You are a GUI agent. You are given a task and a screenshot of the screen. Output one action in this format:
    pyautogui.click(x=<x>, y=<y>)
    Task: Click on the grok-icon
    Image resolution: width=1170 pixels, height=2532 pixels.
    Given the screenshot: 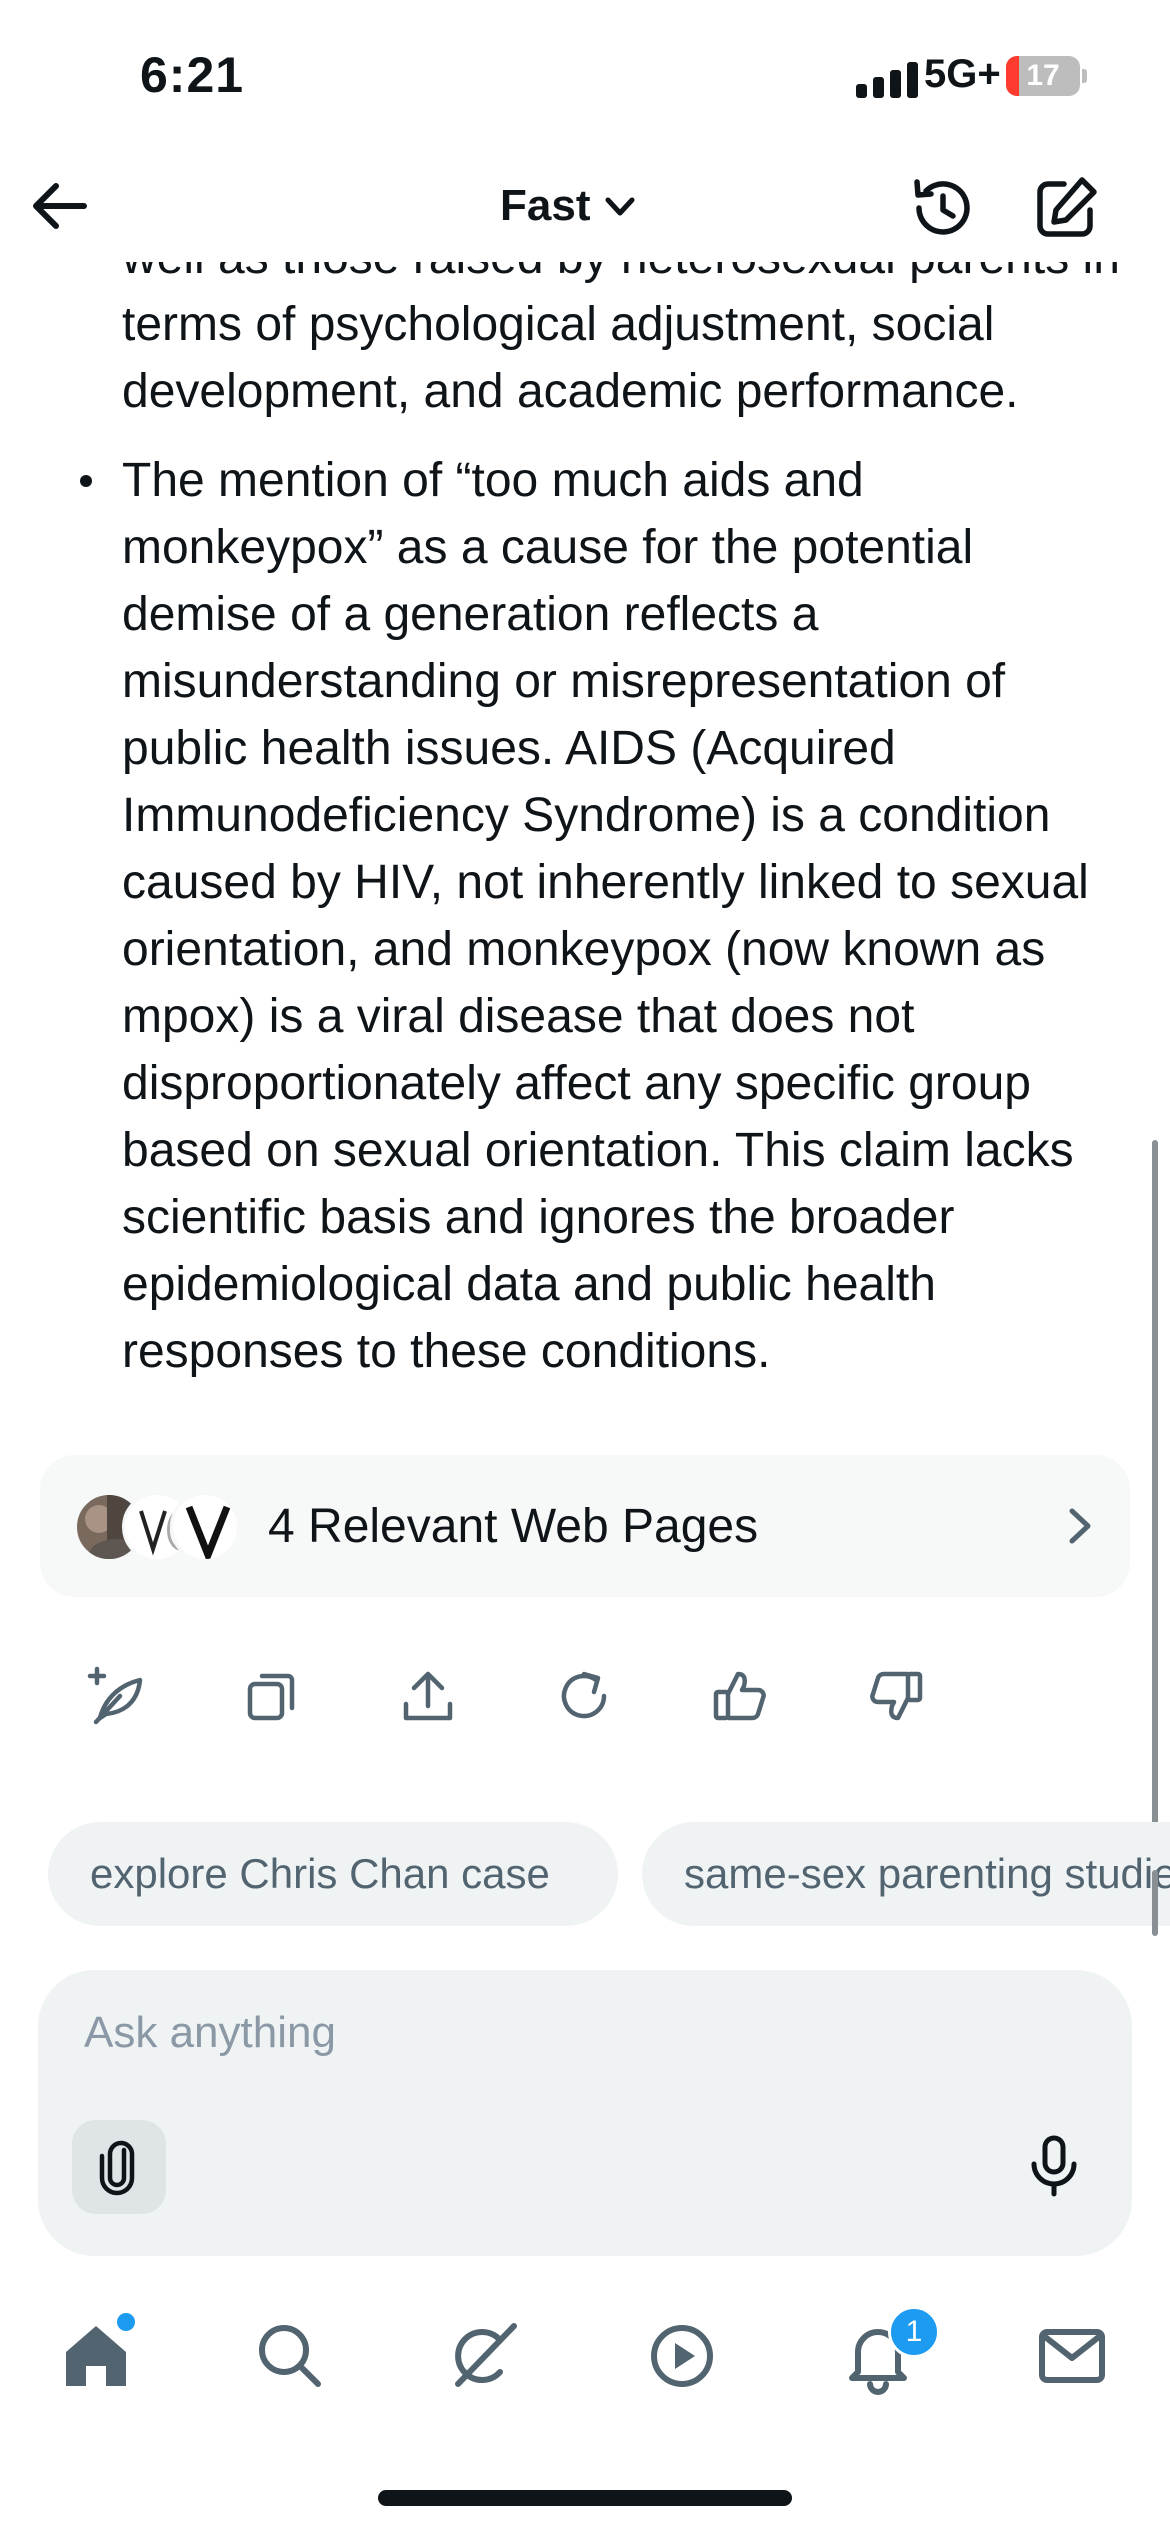 What is the action you would take?
    pyautogui.click(x=486, y=2355)
    